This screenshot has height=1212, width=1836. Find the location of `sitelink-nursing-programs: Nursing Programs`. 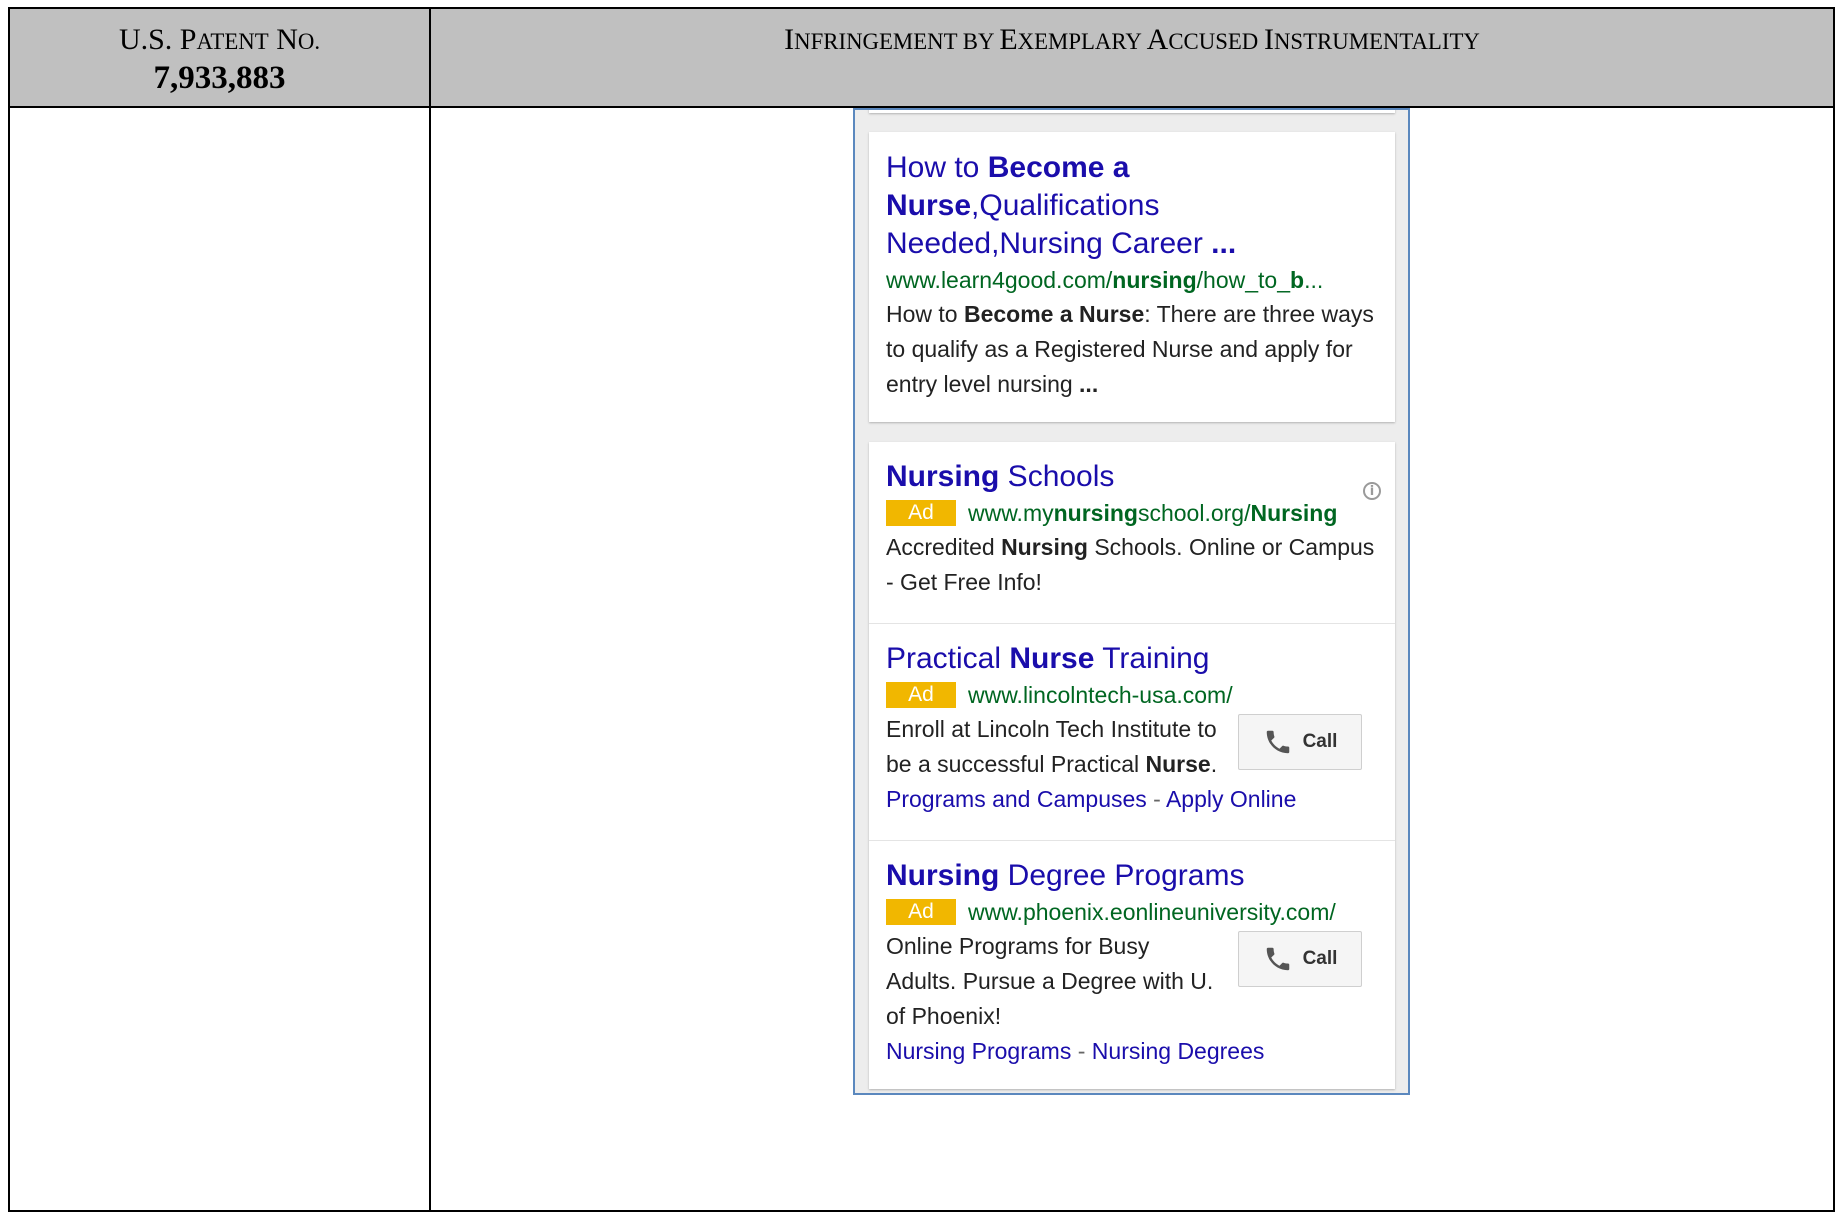

sitelink-nursing-programs: Nursing Programs is located at coordinates (978, 1051).